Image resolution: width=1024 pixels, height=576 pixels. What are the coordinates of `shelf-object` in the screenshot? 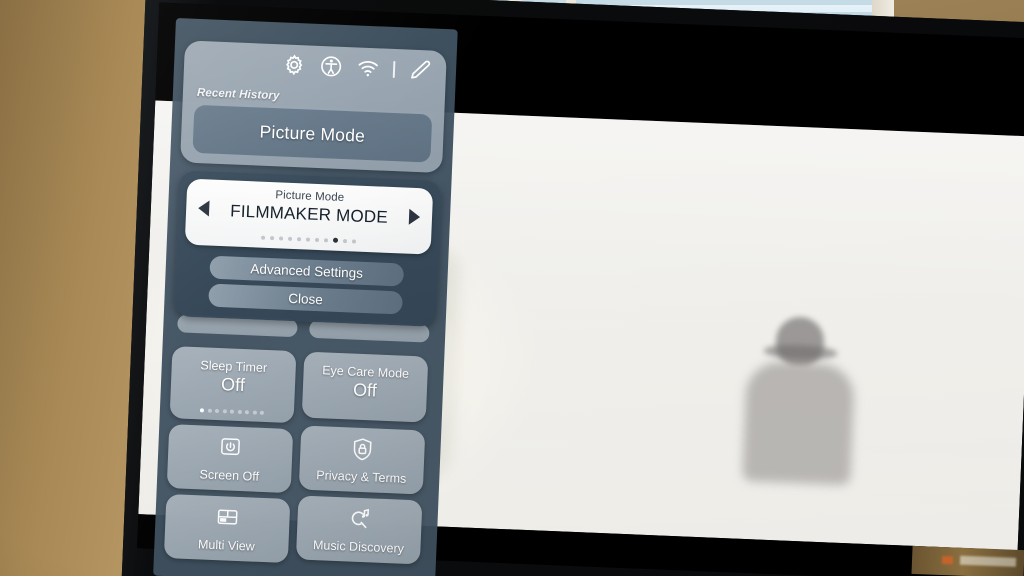 It's located at (967, 560).